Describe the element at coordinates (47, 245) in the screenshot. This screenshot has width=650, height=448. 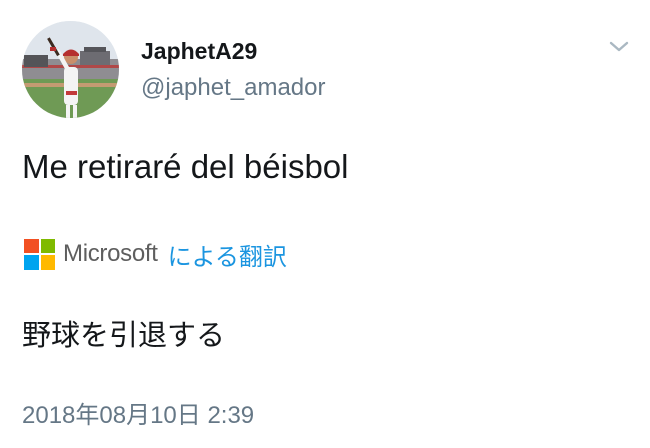
I see `logo-green-square` at that location.